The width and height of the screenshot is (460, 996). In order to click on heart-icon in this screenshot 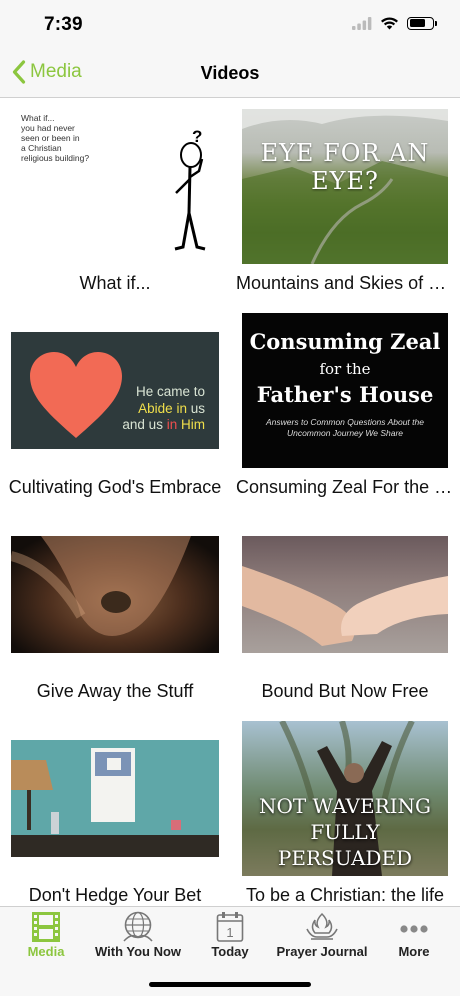, I will do `click(76, 395)`.